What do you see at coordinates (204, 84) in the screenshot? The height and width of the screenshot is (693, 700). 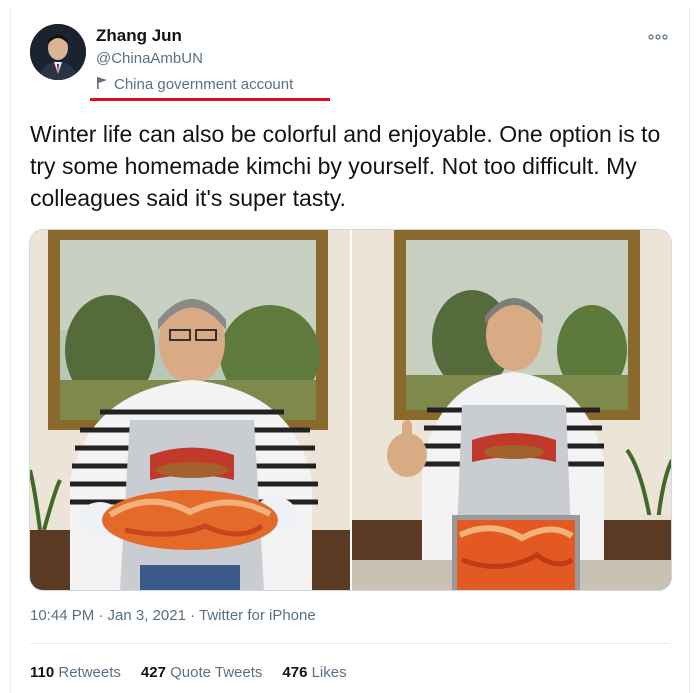 I see `account-label-text: China government account` at bounding box center [204, 84].